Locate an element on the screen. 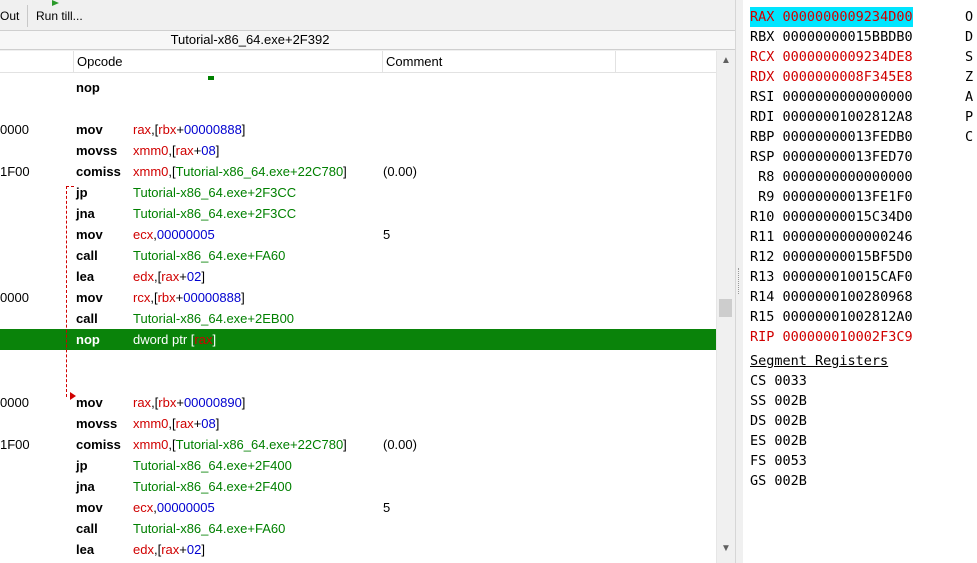  disassembly-row: jp Tutorial-x86_64.exe+2F400 is located at coordinates (358, 465).